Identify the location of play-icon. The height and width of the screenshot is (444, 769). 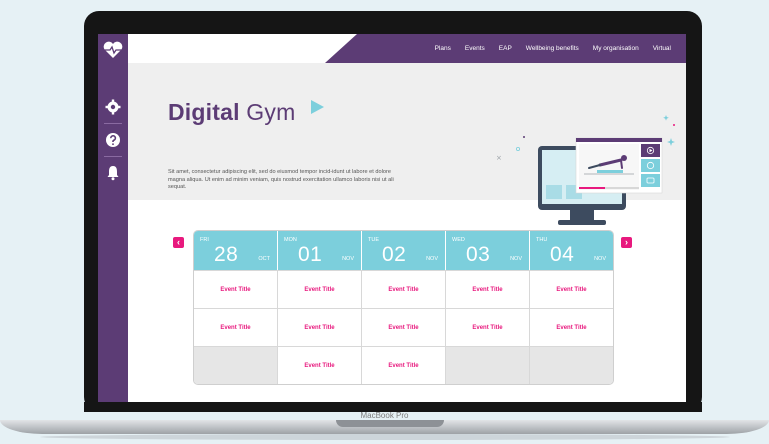
(317, 107).